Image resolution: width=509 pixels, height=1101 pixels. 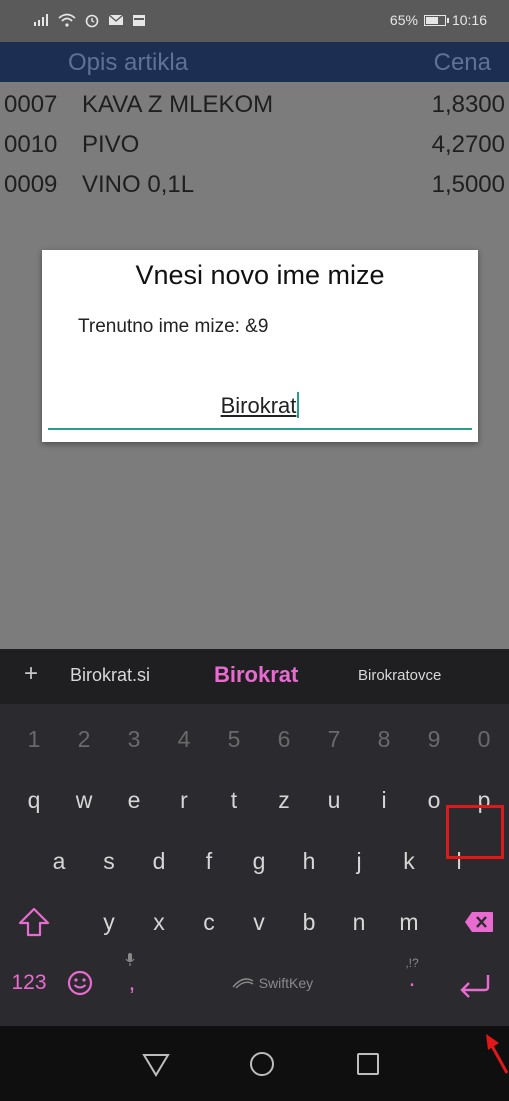 What do you see at coordinates (468, 184) in the screenshot?
I see `item-price: 1,5000` at bounding box center [468, 184].